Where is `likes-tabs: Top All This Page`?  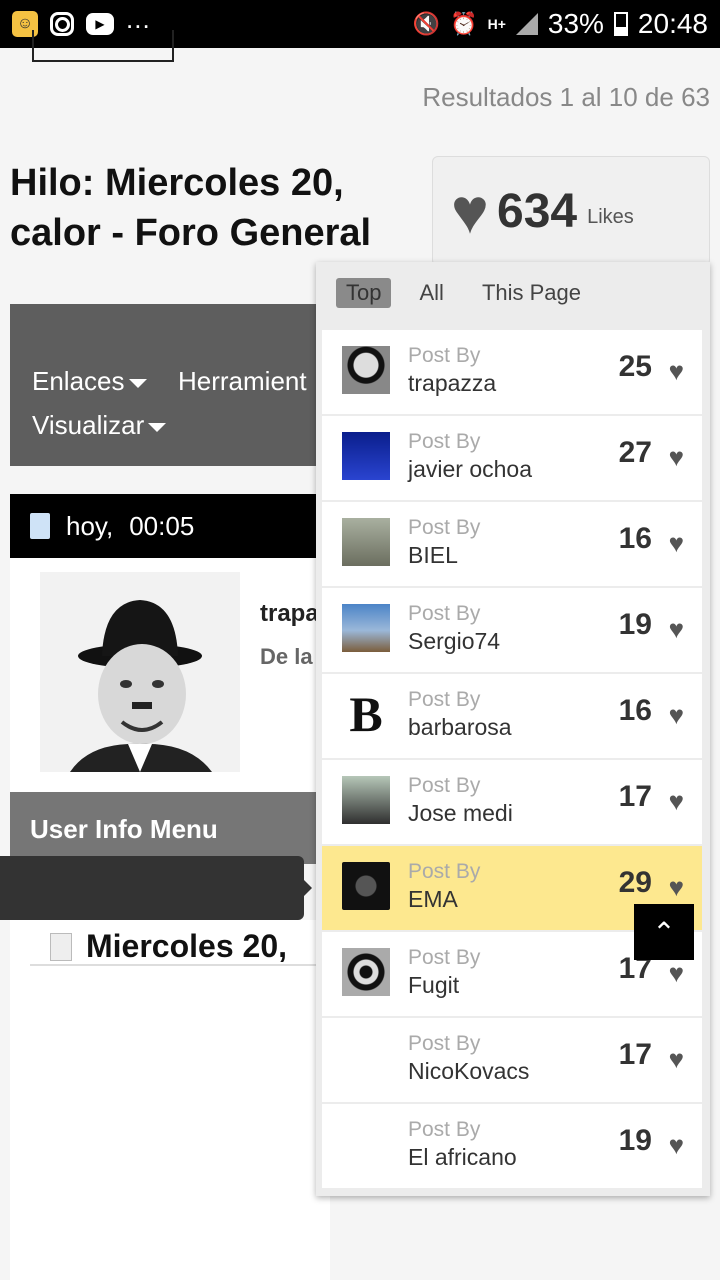 likes-tabs: Top All This Page is located at coordinates (463, 293).